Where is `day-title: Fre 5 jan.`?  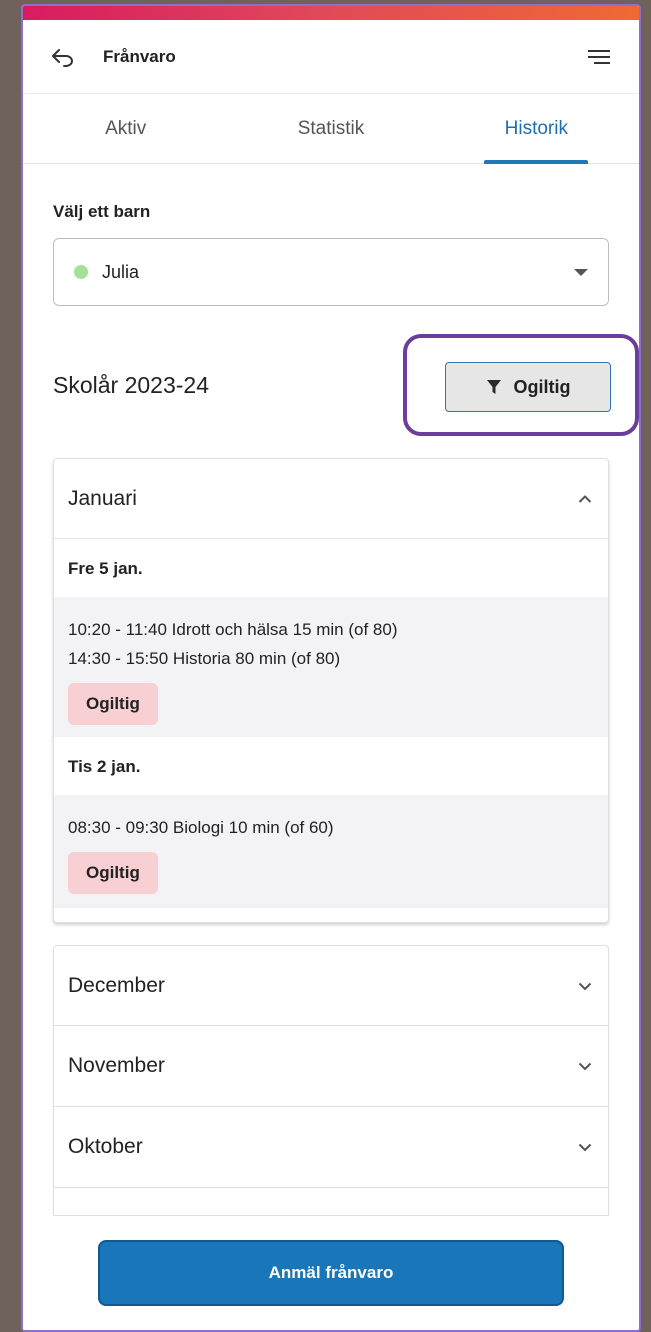
day-title: Fre 5 jan. is located at coordinates (105, 568).